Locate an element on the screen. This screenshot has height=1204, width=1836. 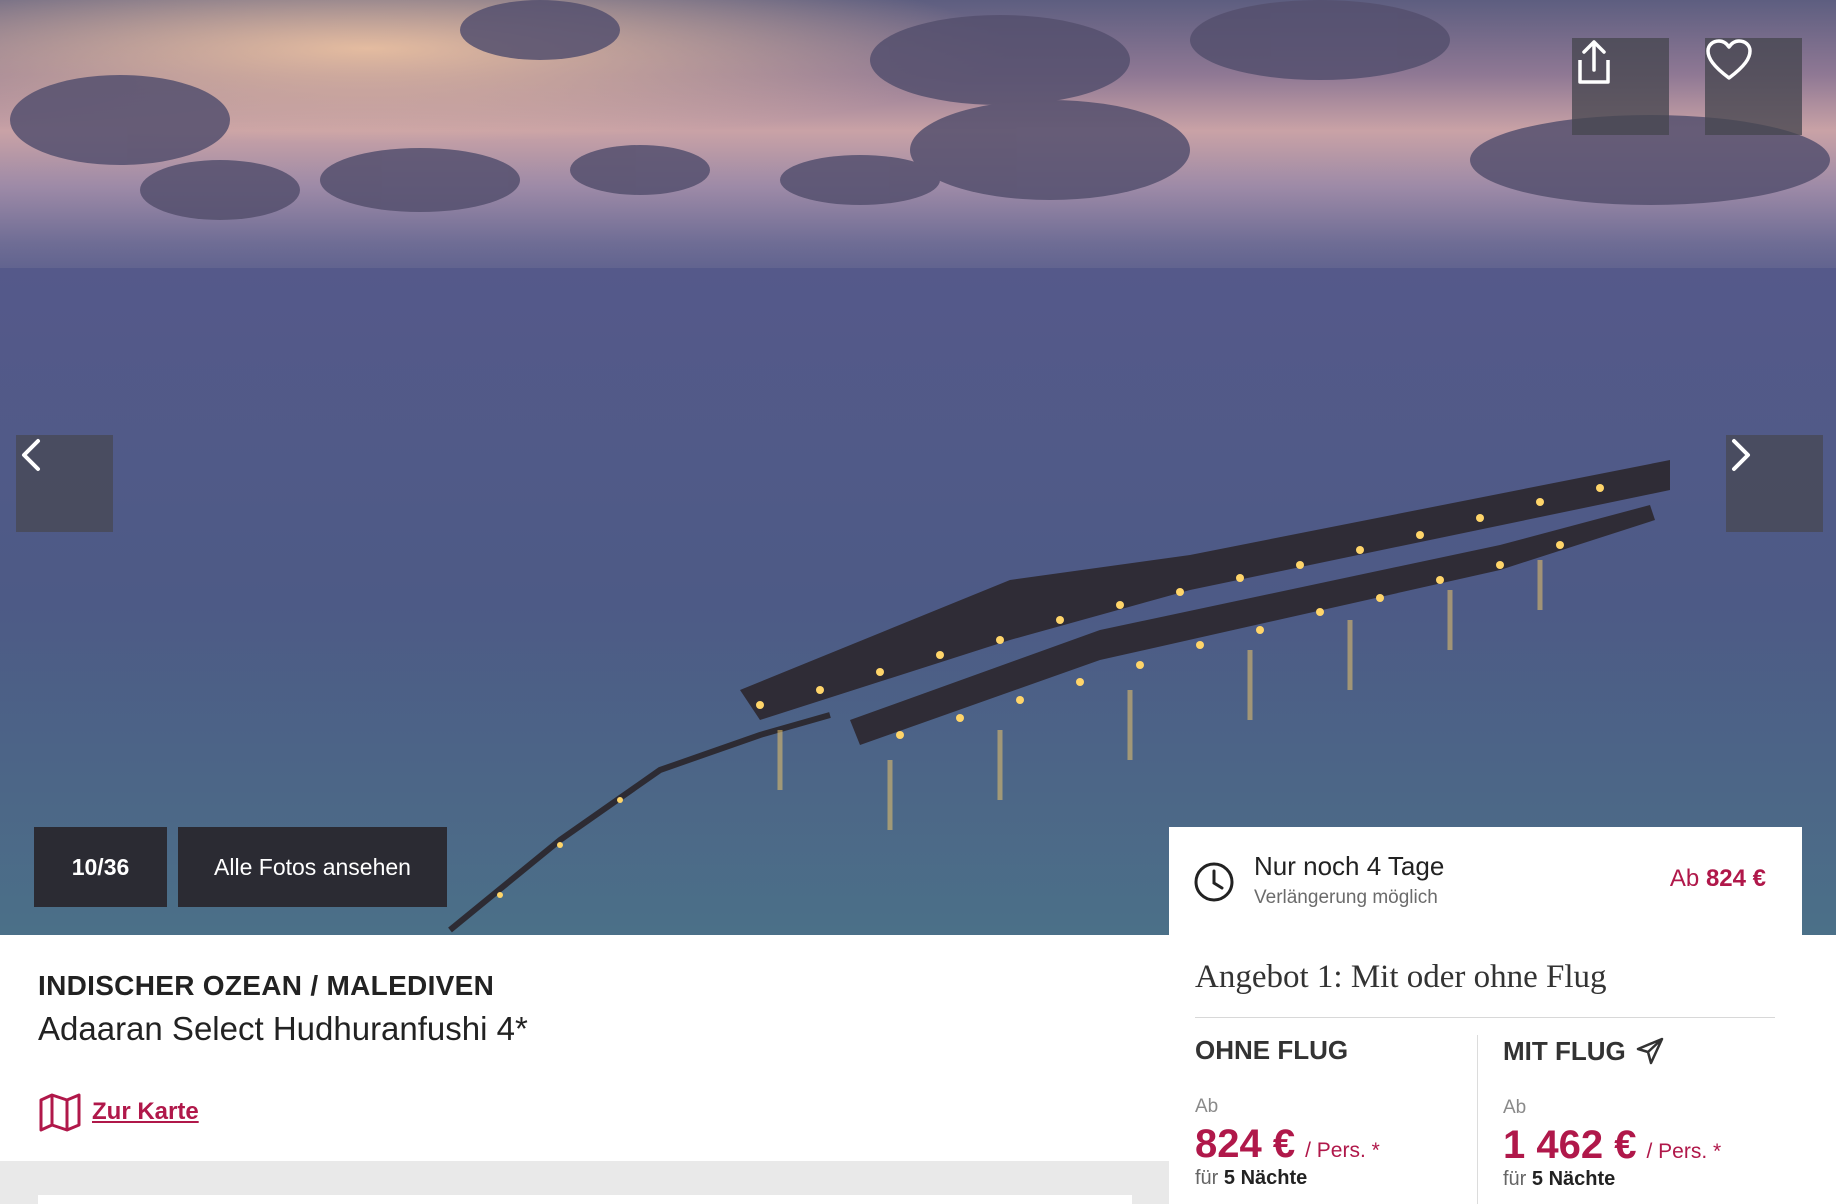
map-link: Zur Karte is located at coordinates (118, 1112).